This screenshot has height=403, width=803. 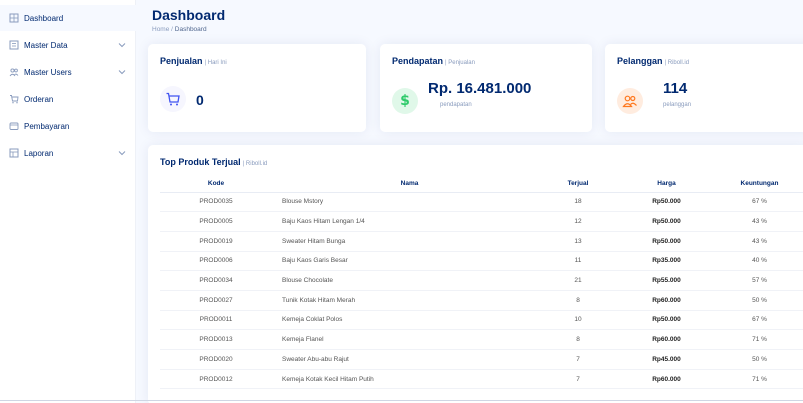 I want to click on sidebar-item-pembayaran: Pembayaran, so click(x=68, y=126).